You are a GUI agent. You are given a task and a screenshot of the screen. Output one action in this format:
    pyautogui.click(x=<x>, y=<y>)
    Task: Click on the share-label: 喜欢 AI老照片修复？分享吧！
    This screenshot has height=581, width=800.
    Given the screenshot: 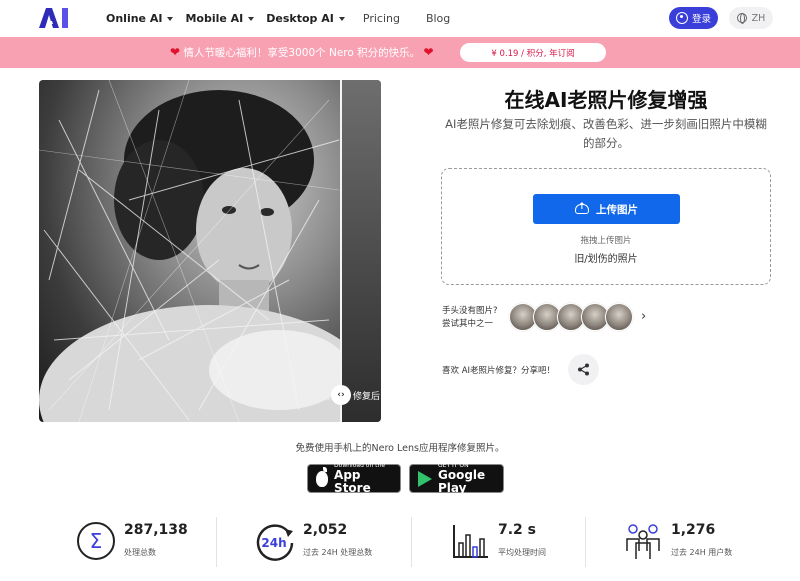 What is the action you would take?
    pyautogui.click(x=499, y=371)
    